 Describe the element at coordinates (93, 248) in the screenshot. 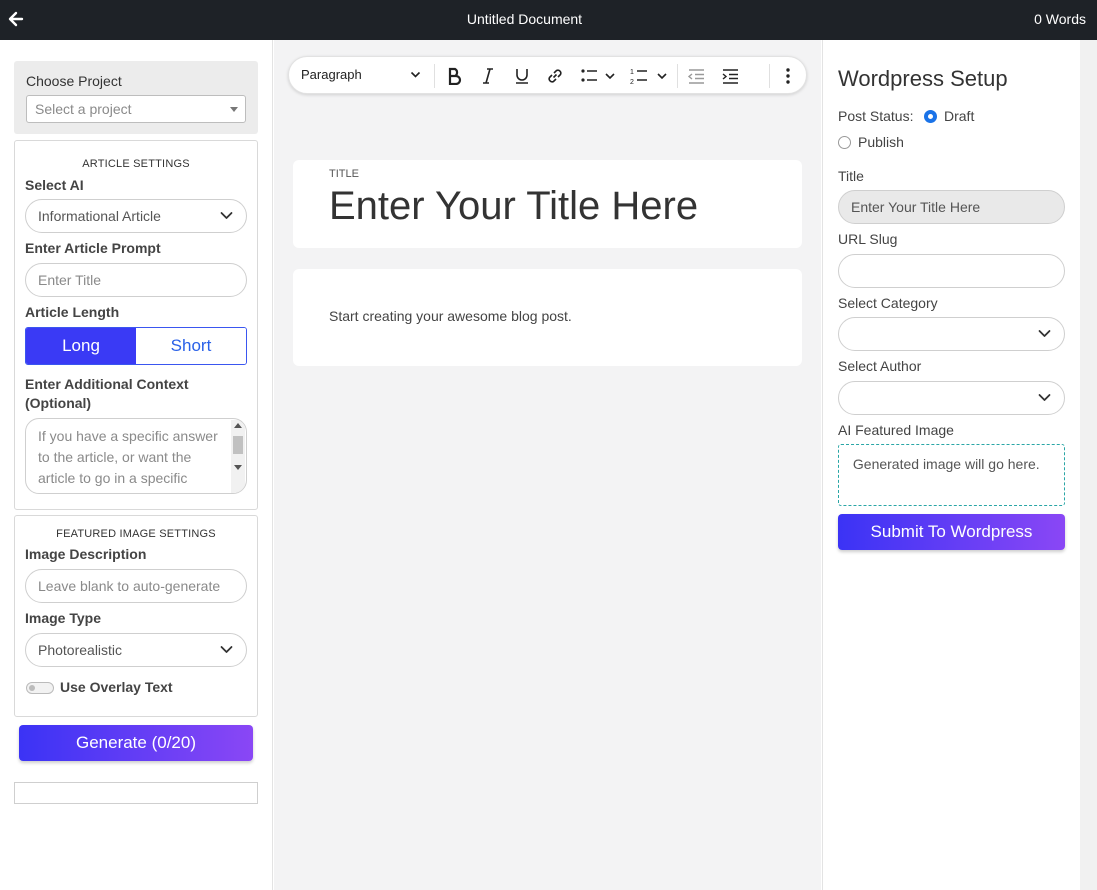

I see `article-prompt-label: Enter Article Prompt` at that location.